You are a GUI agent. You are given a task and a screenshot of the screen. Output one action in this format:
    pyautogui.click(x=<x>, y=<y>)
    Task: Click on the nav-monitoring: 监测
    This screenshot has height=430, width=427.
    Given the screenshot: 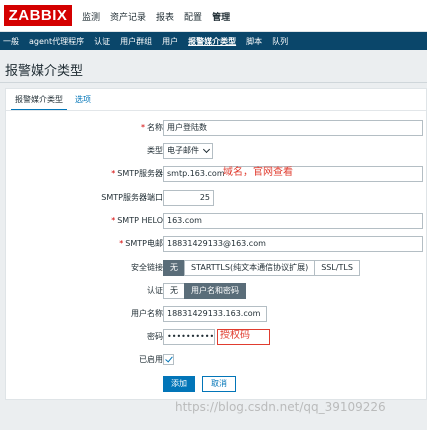 What is the action you would take?
    pyautogui.click(x=91, y=16)
    